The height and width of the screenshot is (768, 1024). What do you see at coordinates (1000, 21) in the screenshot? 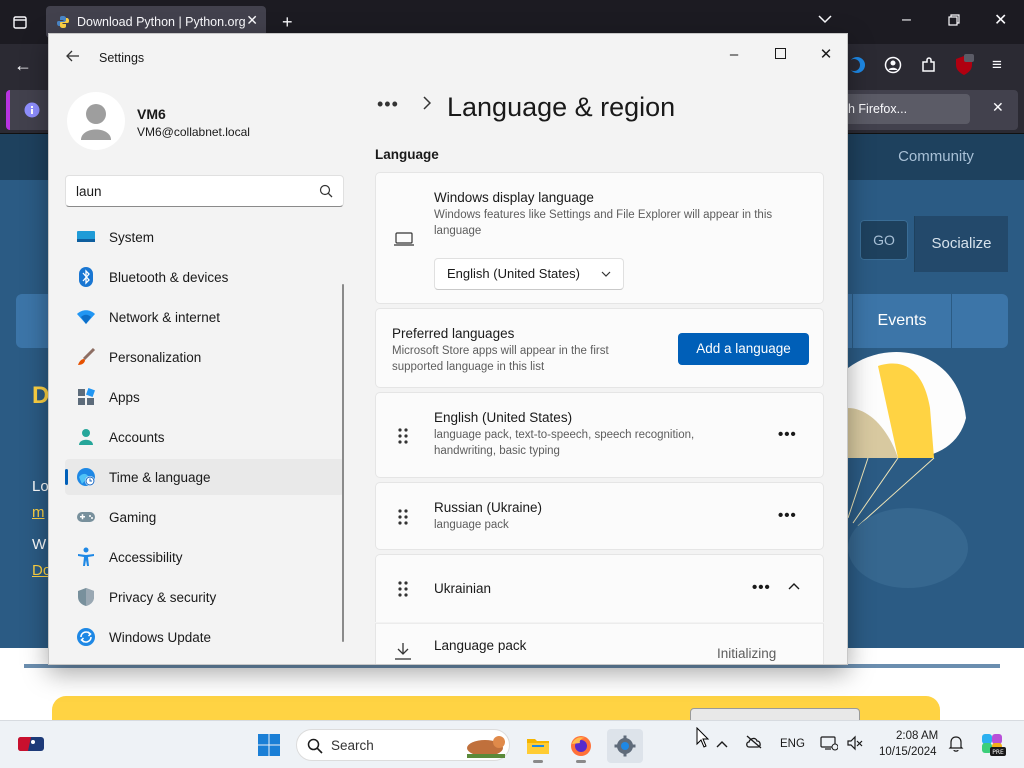
I see `browser-close-icon: ✕` at bounding box center [1000, 21].